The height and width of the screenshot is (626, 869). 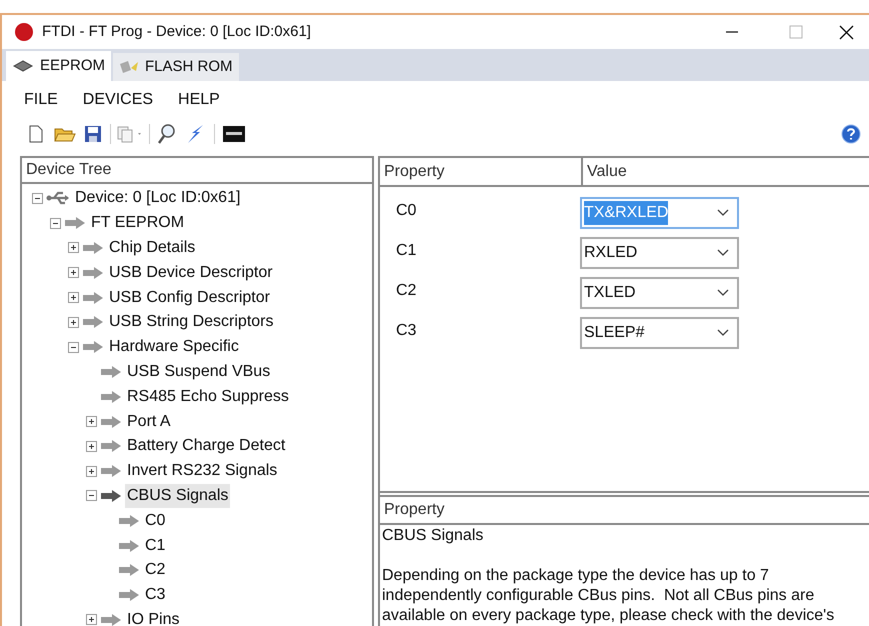 I want to click on column-header: Property, so click(x=481, y=171).